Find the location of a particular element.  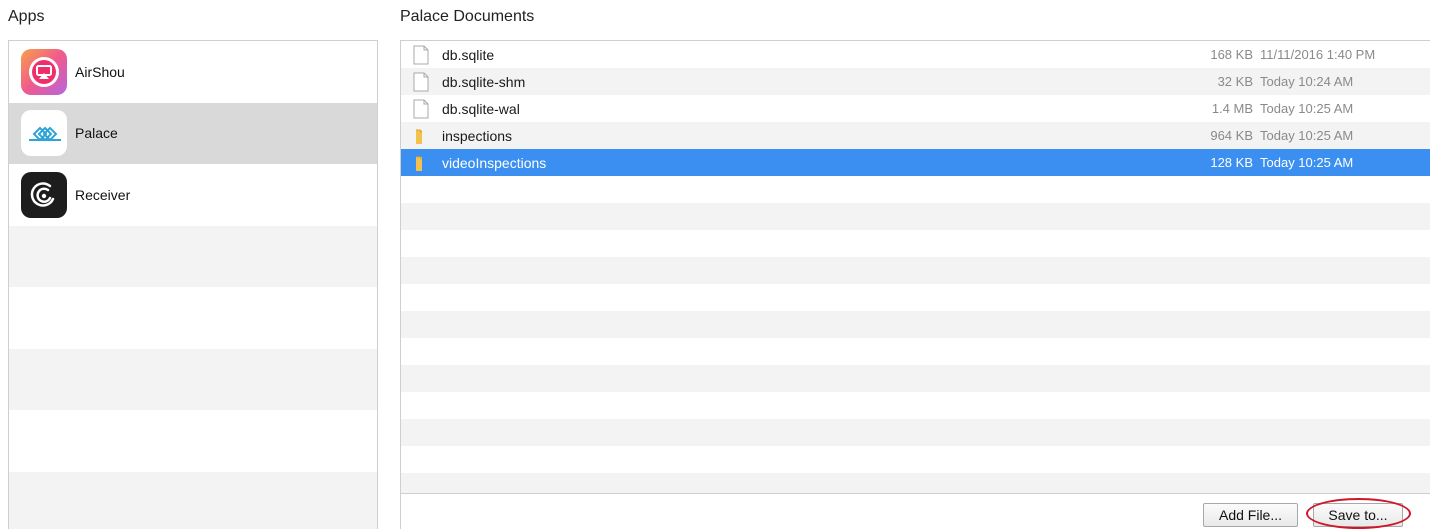

file-date: 11/11/2016 1:40 PM is located at coordinates (1318, 54).